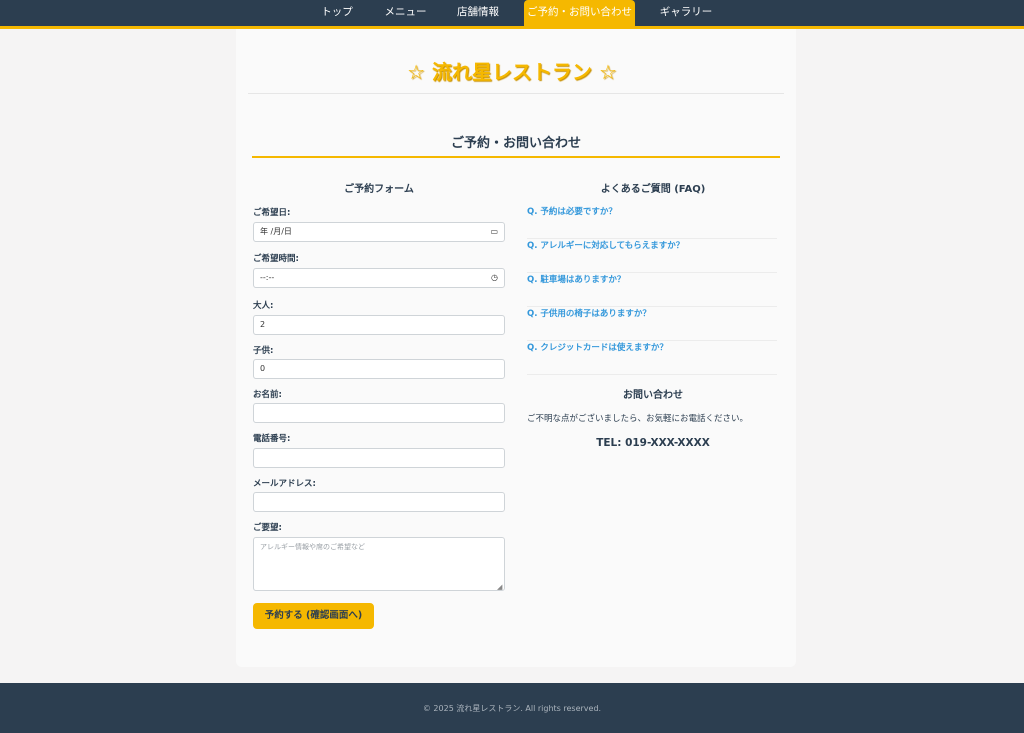  Describe the element at coordinates (379, 564) in the screenshot. I see `request-textarea` at that location.